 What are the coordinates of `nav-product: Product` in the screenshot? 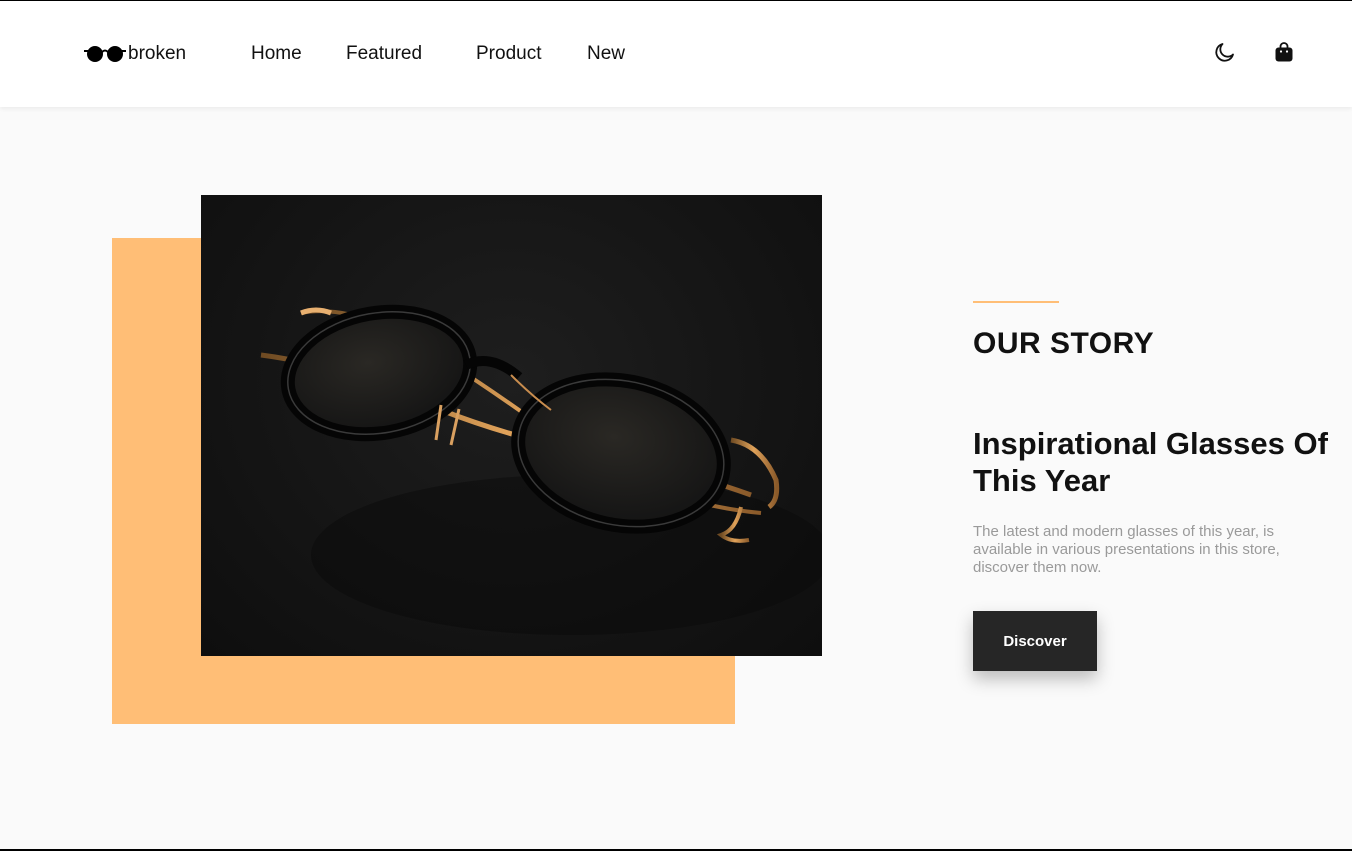 It's located at (508, 54).